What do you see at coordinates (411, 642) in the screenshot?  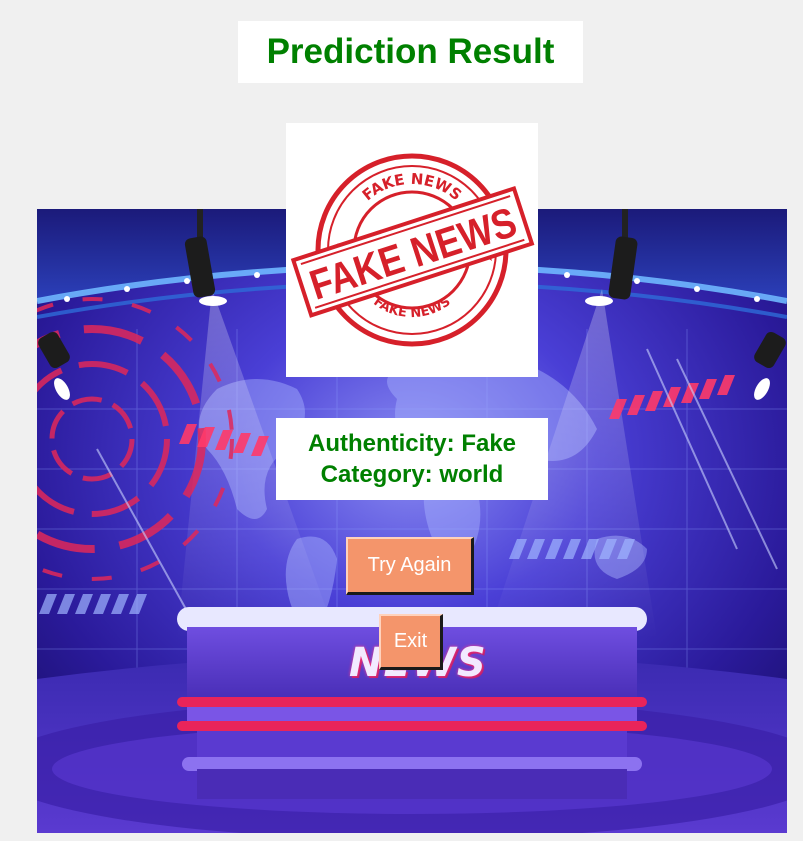 I see `exit-button: Exit` at bounding box center [411, 642].